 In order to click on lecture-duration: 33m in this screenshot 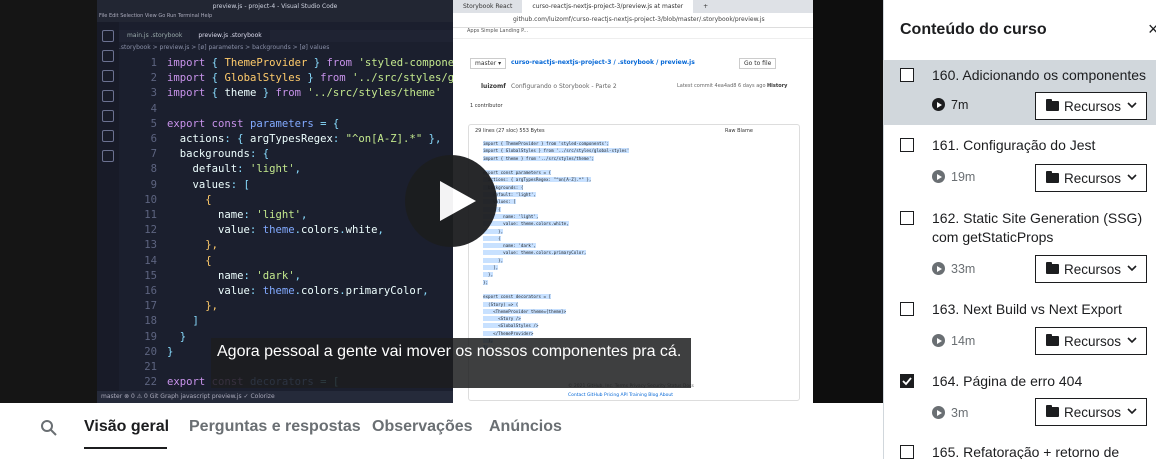, I will do `click(953, 269)`.